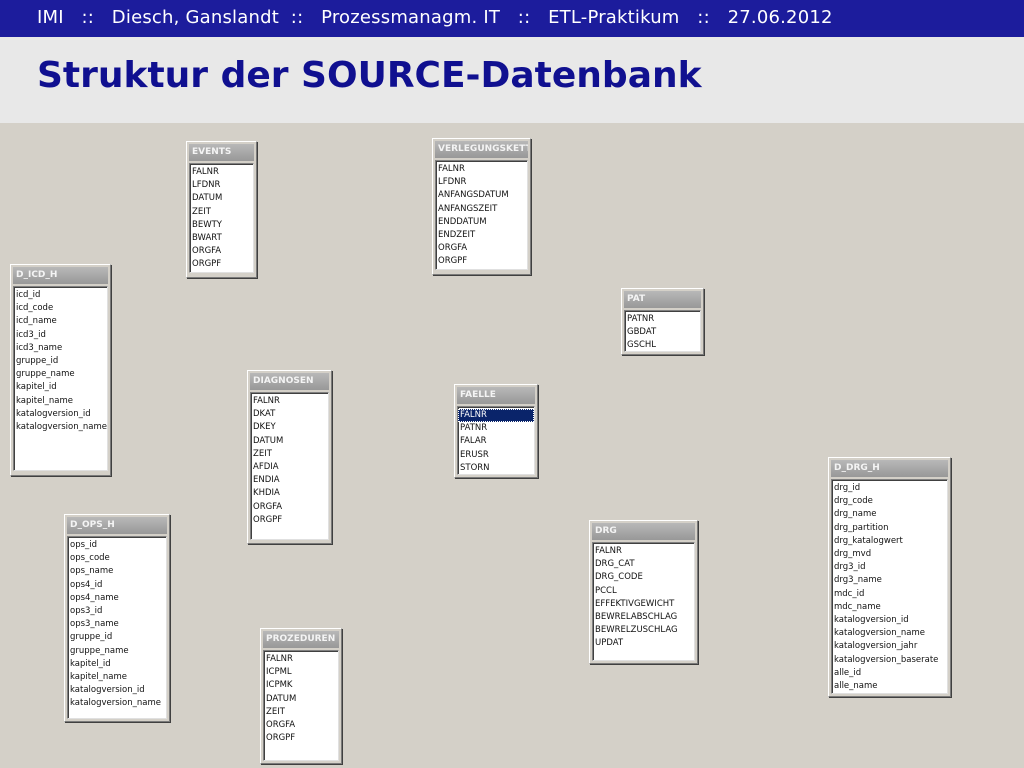  Describe the element at coordinates (481, 209) in the screenshot. I see `field-item: ANFANGSZEIT` at that location.